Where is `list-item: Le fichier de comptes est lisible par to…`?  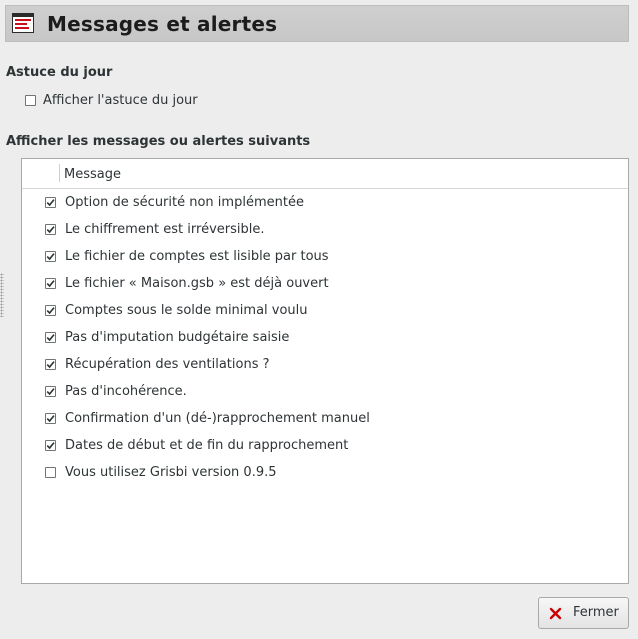 list-item: Le fichier de comptes est lisible par to… is located at coordinates (325, 255).